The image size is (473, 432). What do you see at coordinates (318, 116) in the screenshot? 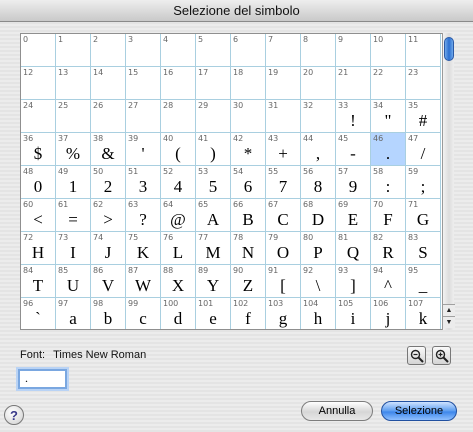
I see `symbol-cell: 32` at bounding box center [318, 116].